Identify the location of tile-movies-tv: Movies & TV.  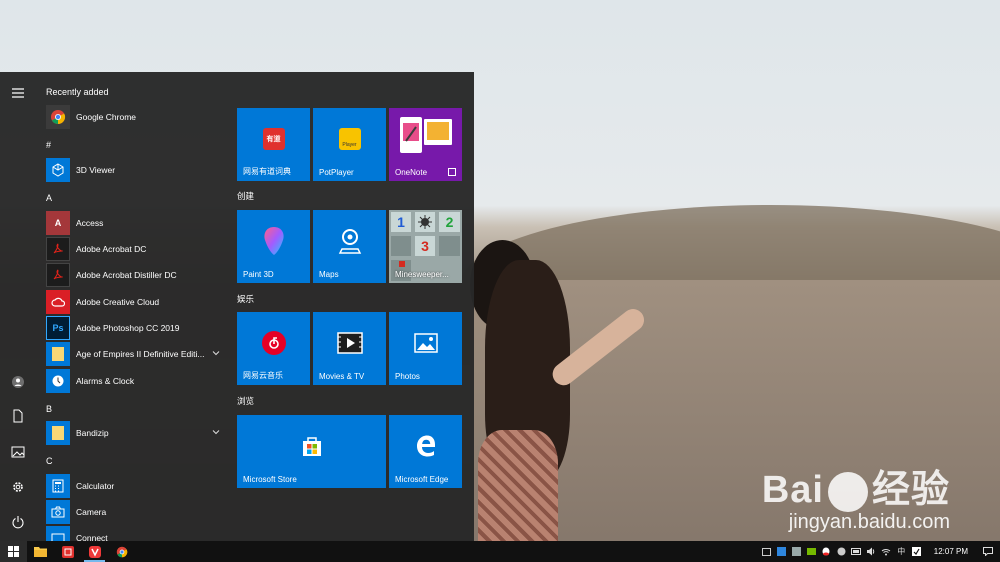
(349, 348).